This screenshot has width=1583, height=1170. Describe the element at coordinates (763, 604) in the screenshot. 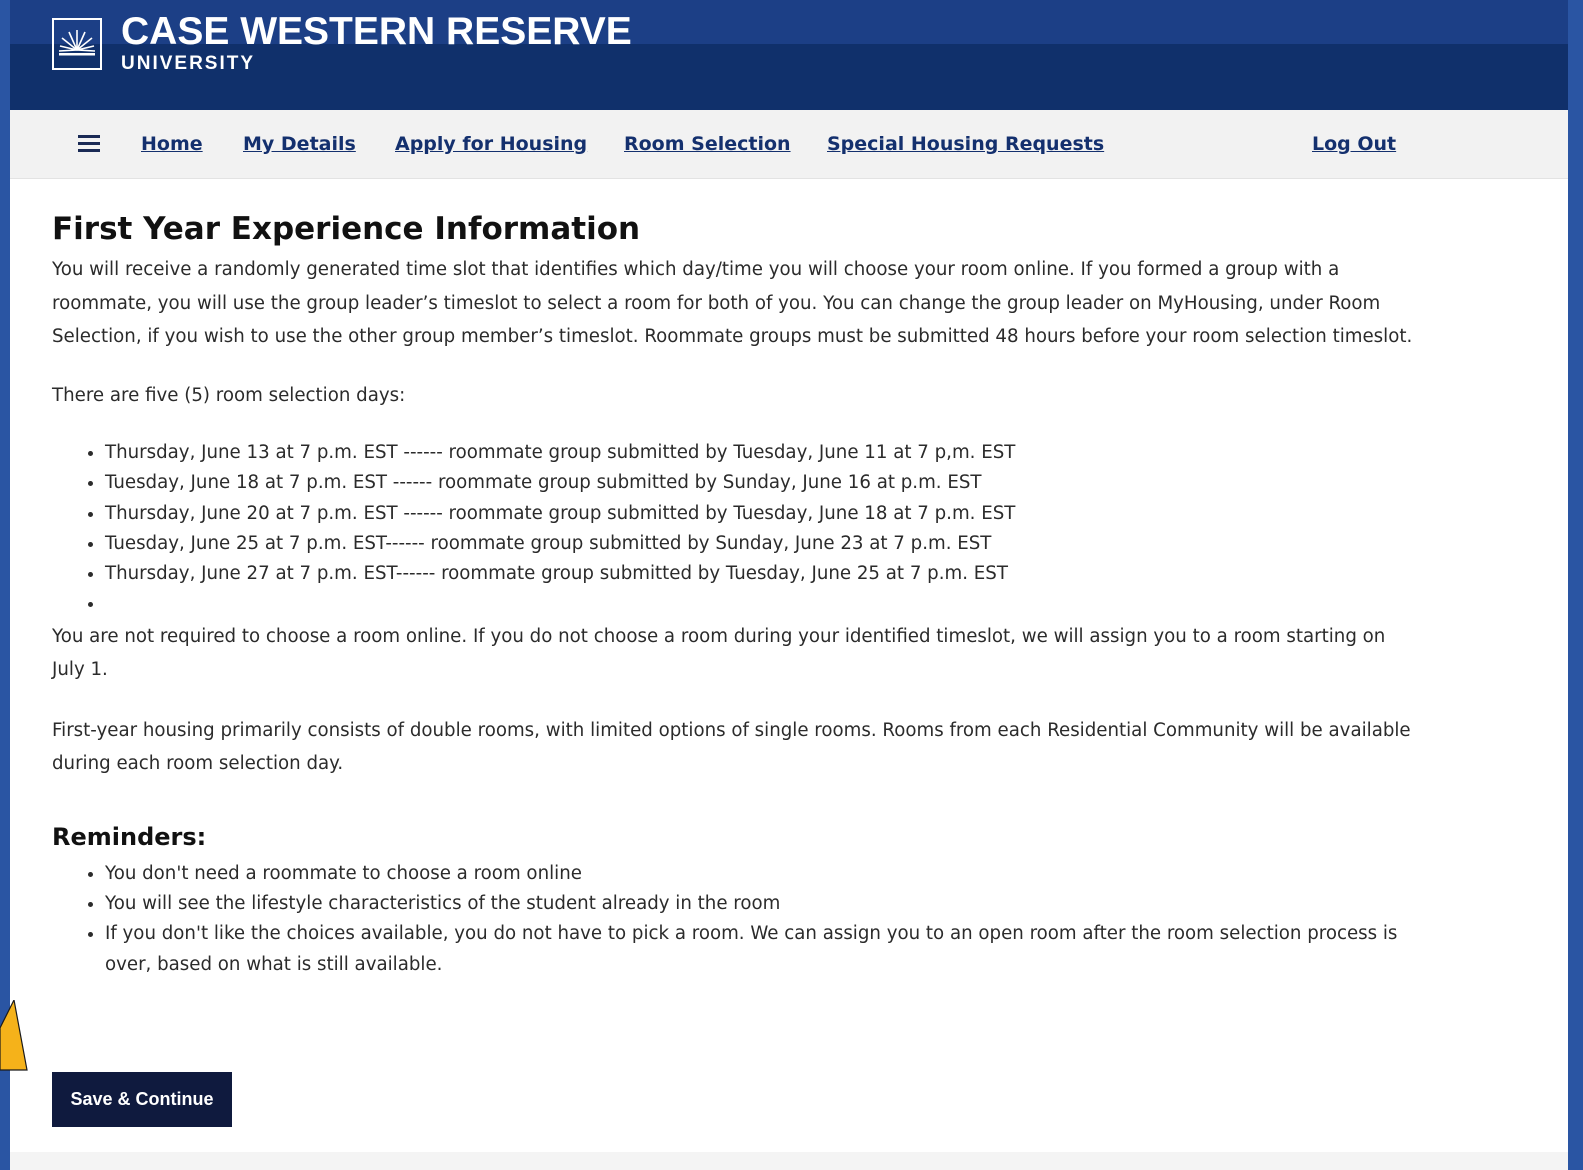

I see `list-item` at that location.